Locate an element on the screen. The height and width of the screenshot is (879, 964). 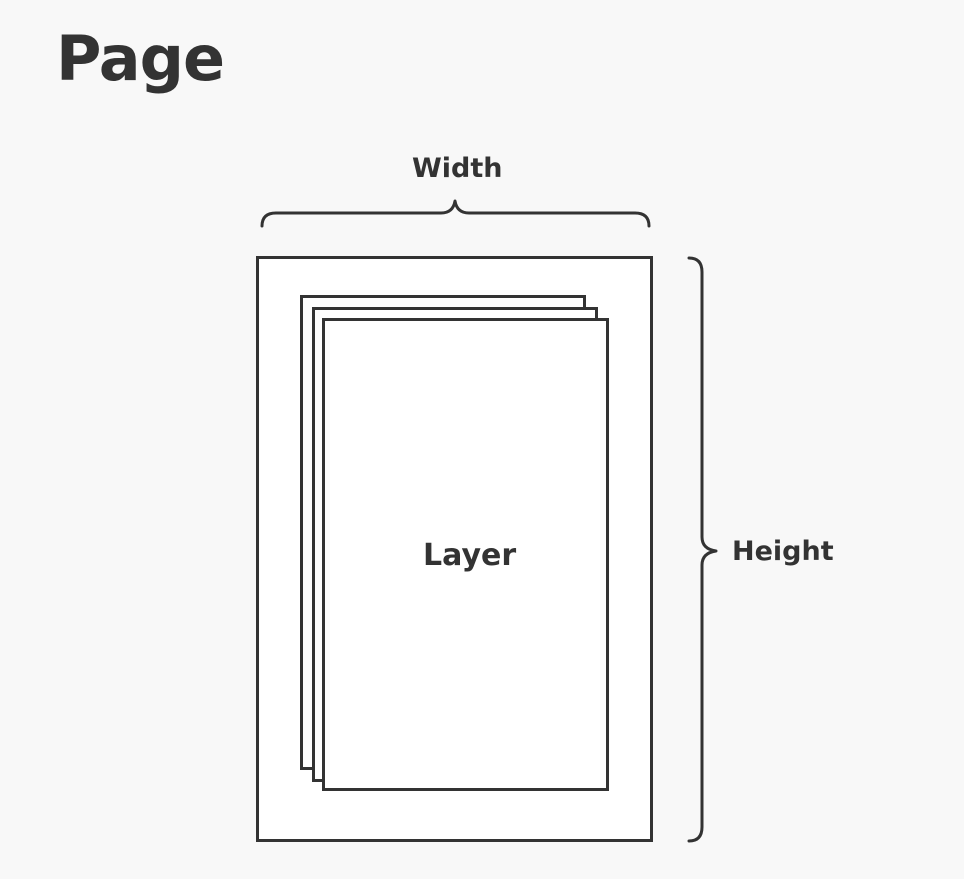
height-label: Height is located at coordinates (783, 551).